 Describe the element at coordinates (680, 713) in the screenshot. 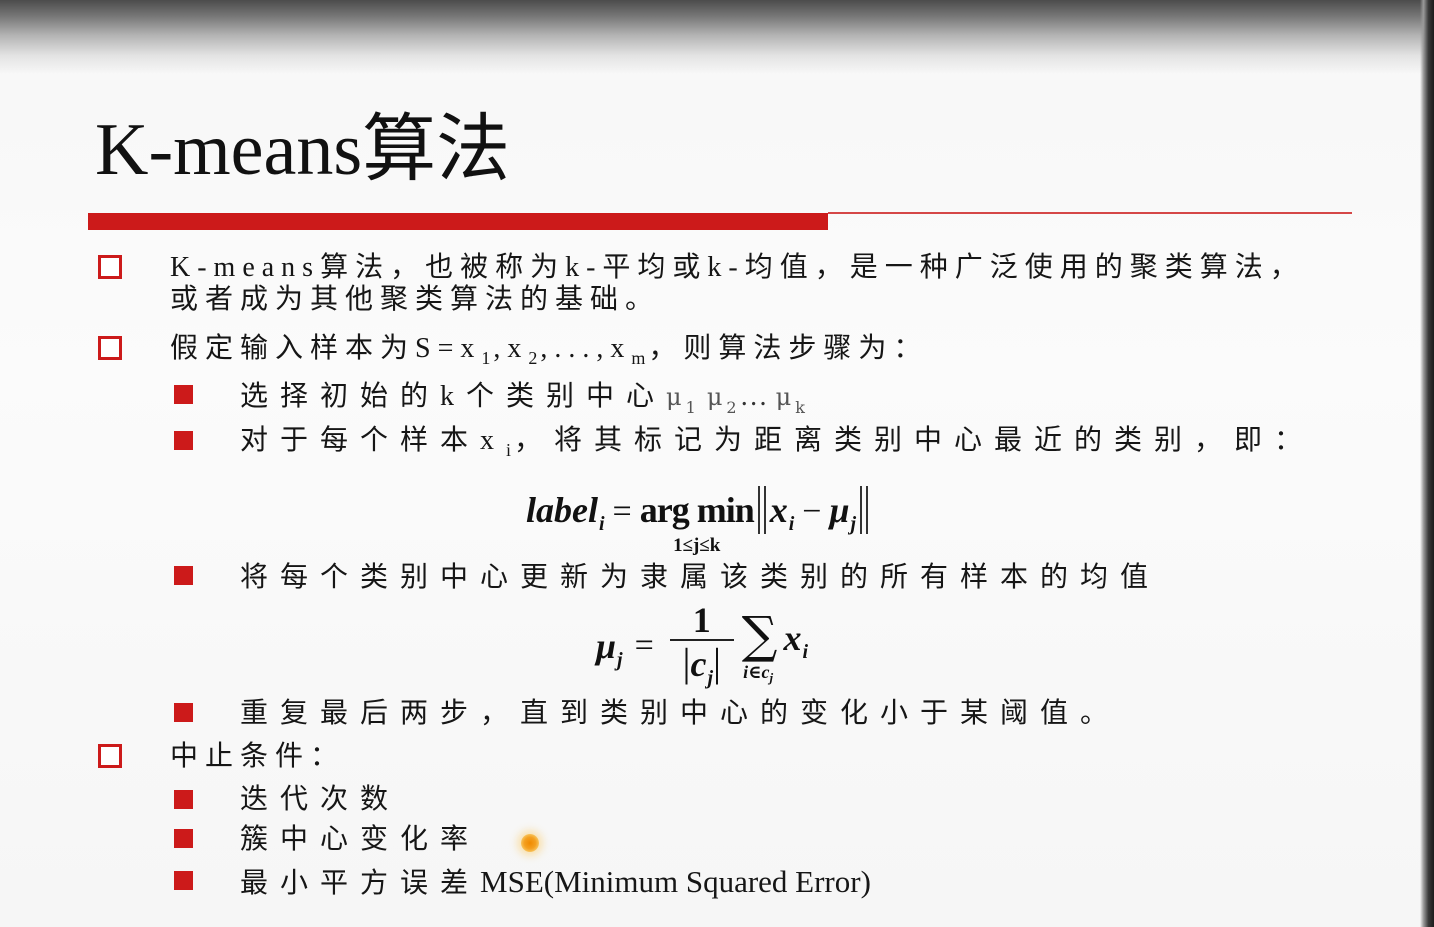

I see `step-4-text: 重复最后两步，直到类别中心的变化小于某阈值。` at that location.